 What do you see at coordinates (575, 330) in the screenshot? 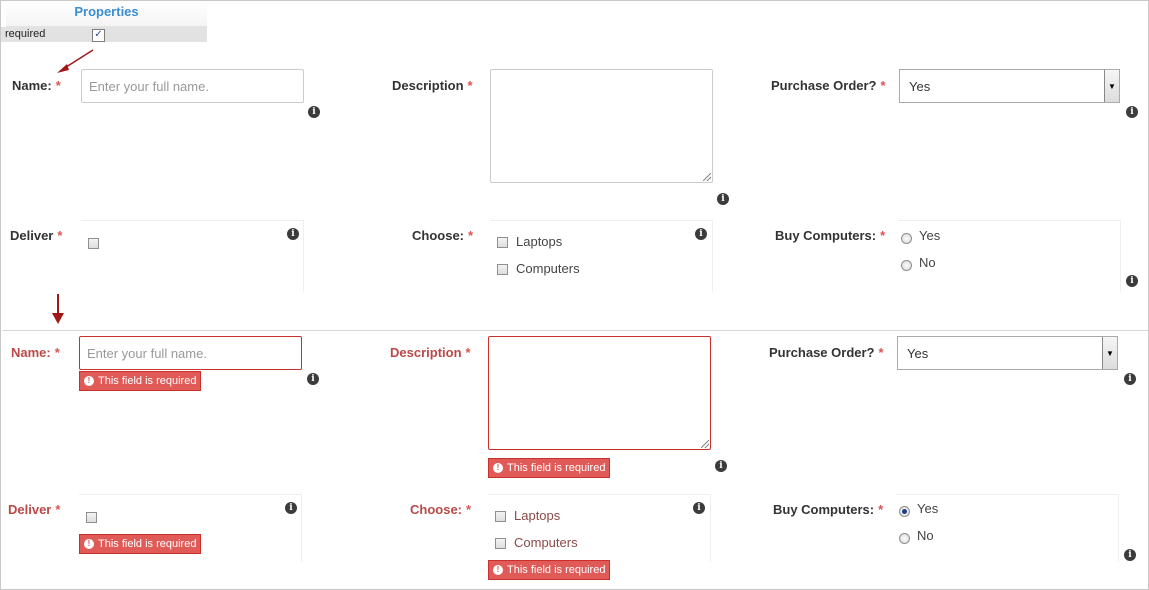
I see `section-divider` at bounding box center [575, 330].